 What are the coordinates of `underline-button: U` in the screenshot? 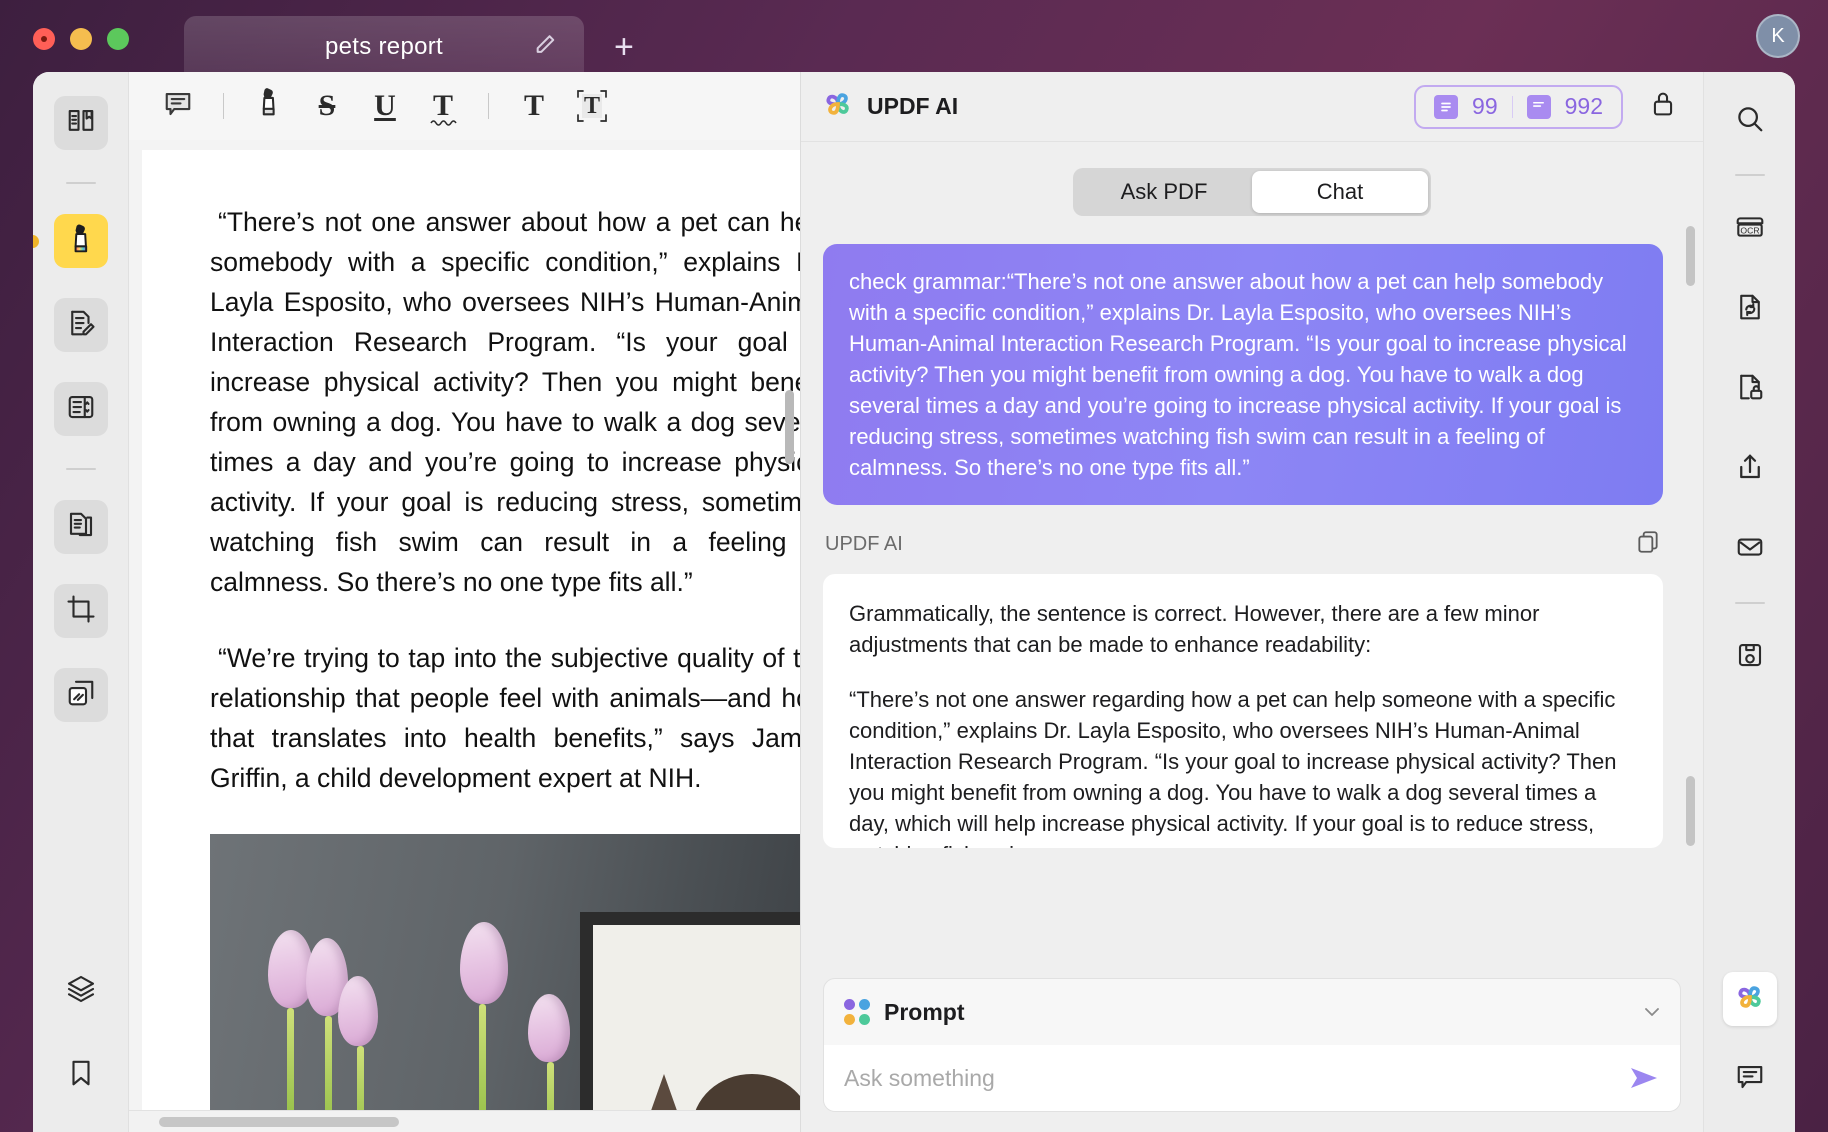 It's located at (385, 106).